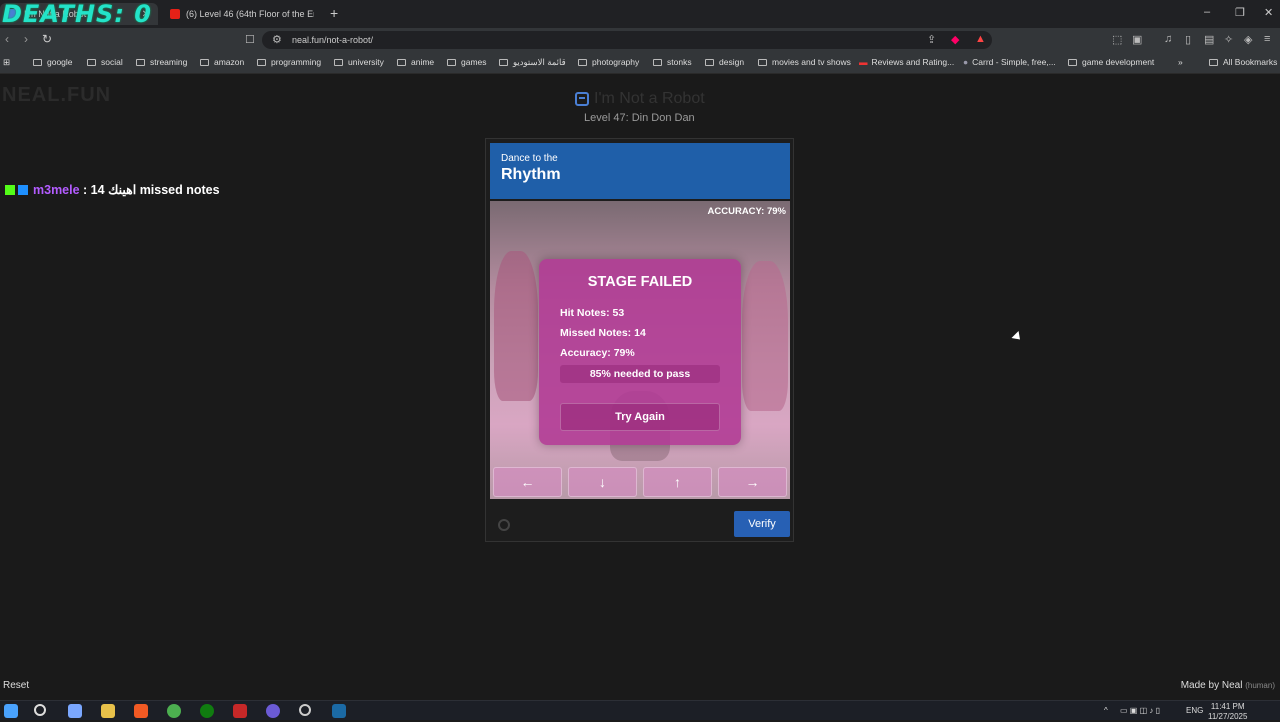  What do you see at coordinates (11, 711) in the screenshot?
I see `start-icon` at bounding box center [11, 711].